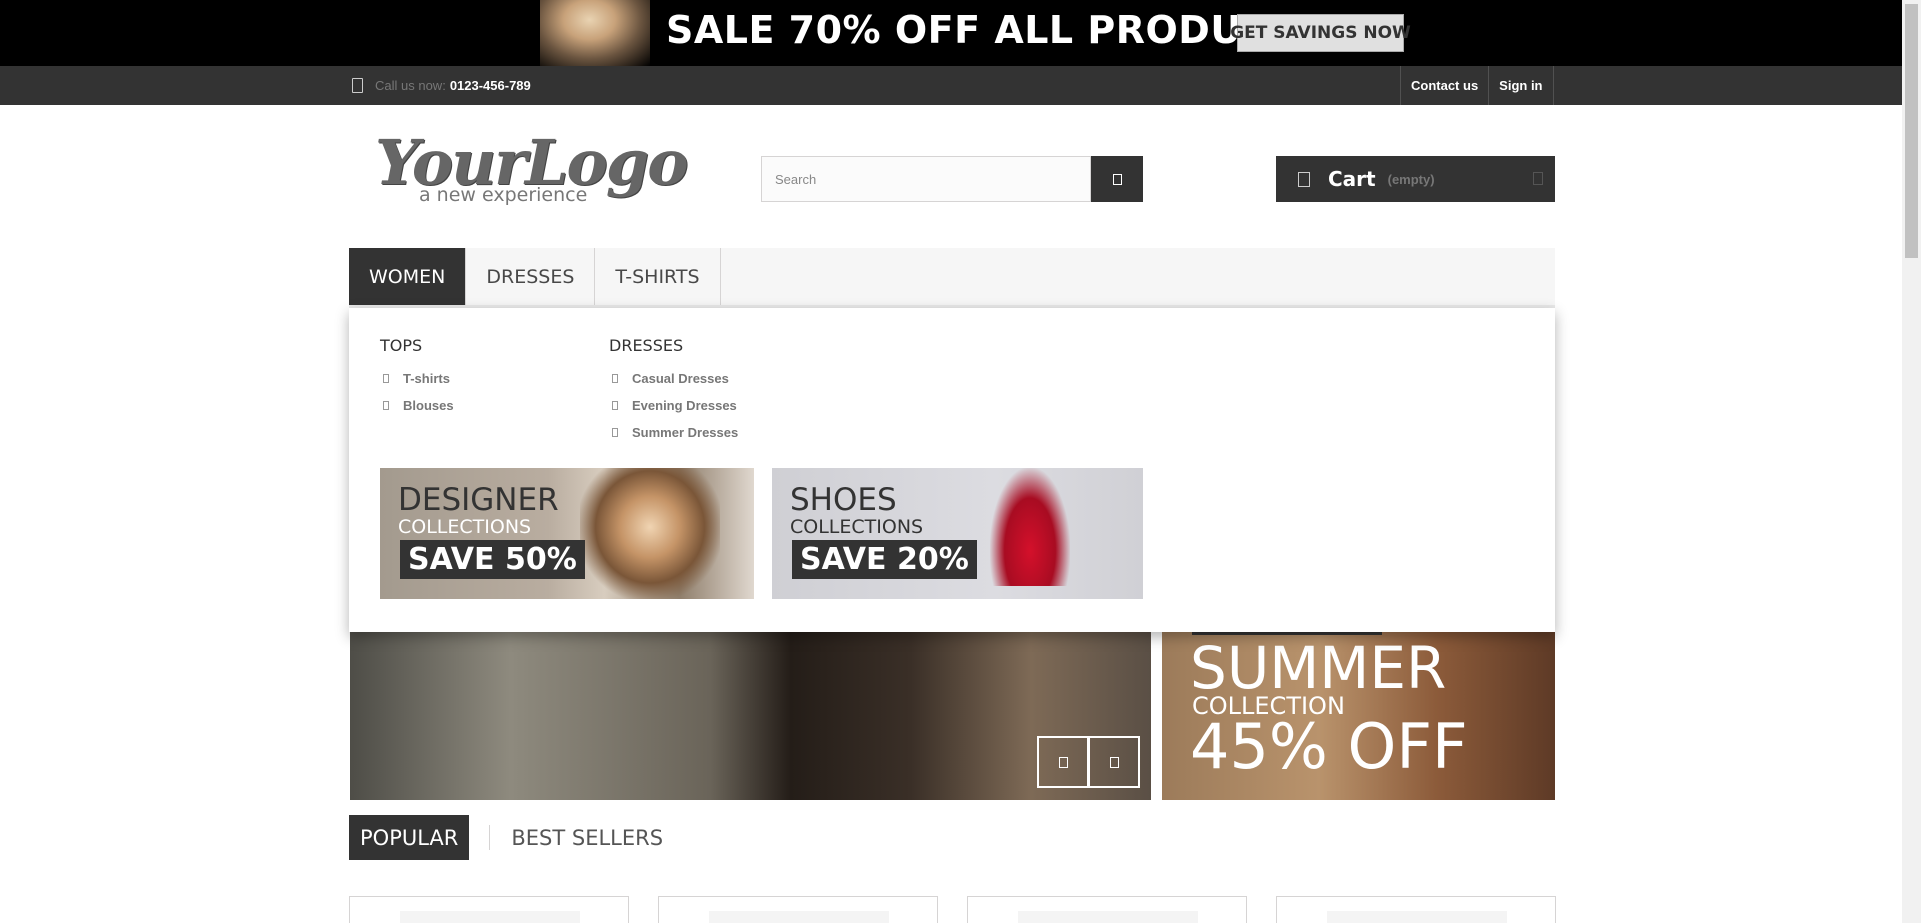  What do you see at coordinates (1411, 179) in the screenshot?
I see `cart-status: (empty)` at bounding box center [1411, 179].